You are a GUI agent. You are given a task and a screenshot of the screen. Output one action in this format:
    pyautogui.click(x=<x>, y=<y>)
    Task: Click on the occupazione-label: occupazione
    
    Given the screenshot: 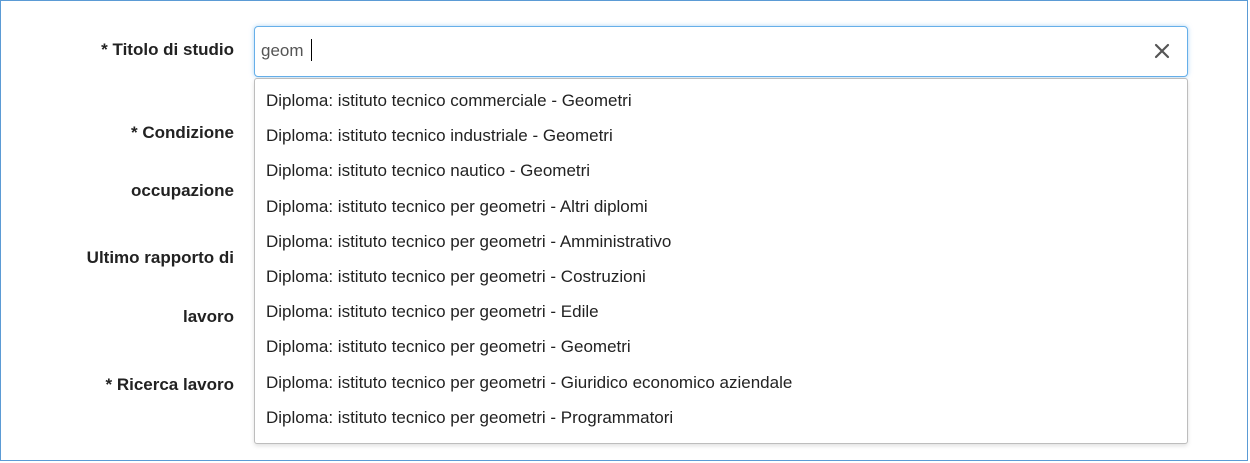 What is the action you would take?
    pyautogui.click(x=182, y=190)
    